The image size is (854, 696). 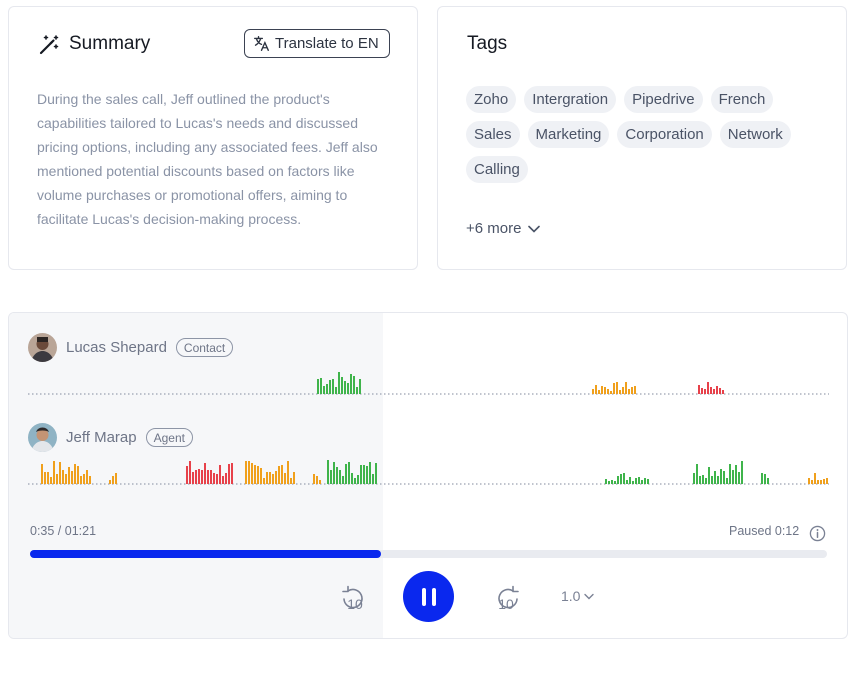 What do you see at coordinates (355, 604) in the screenshot?
I see `rewind-seconds: 10` at bounding box center [355, 604].